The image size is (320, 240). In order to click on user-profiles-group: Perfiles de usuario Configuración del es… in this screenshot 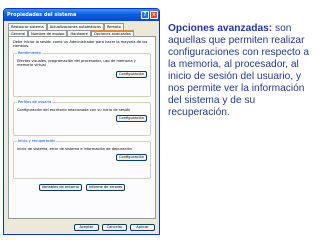, I will do `click(82, 117)`.